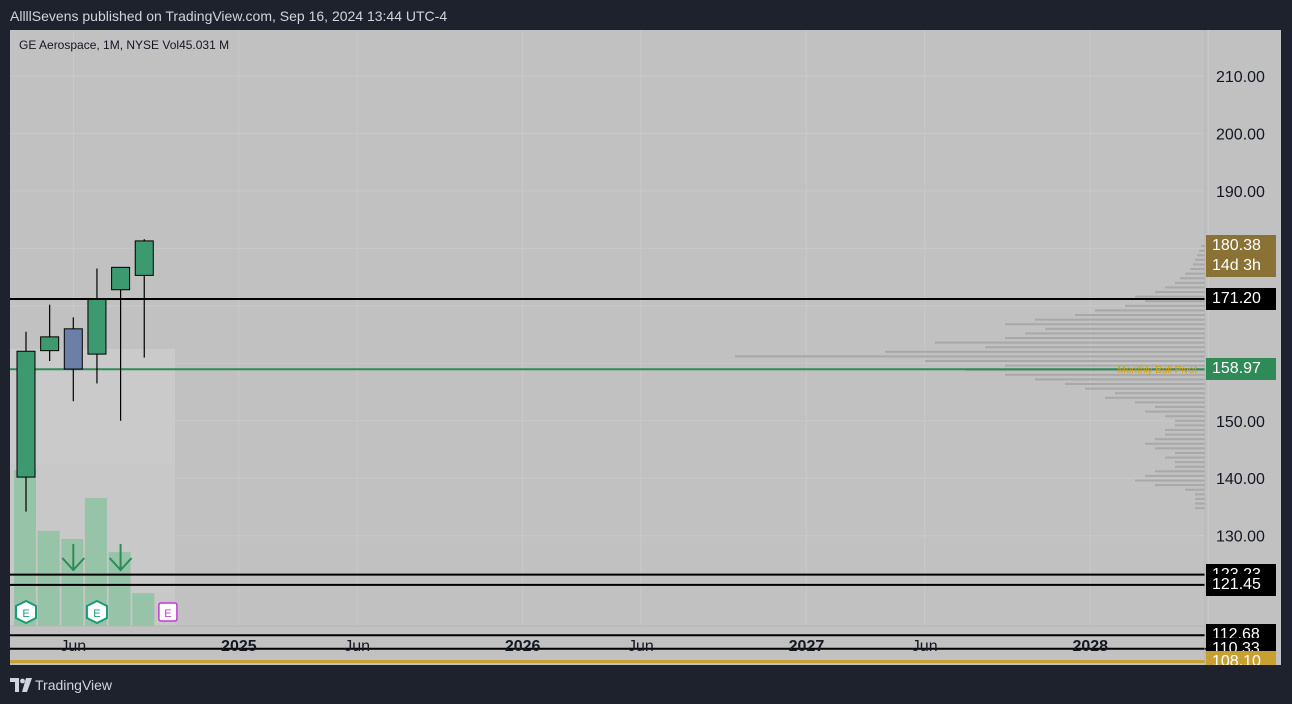  I want to click on symbol-info: GE Aerospace, 1M, NYSE Vol45.031 M, so click(124, 45).